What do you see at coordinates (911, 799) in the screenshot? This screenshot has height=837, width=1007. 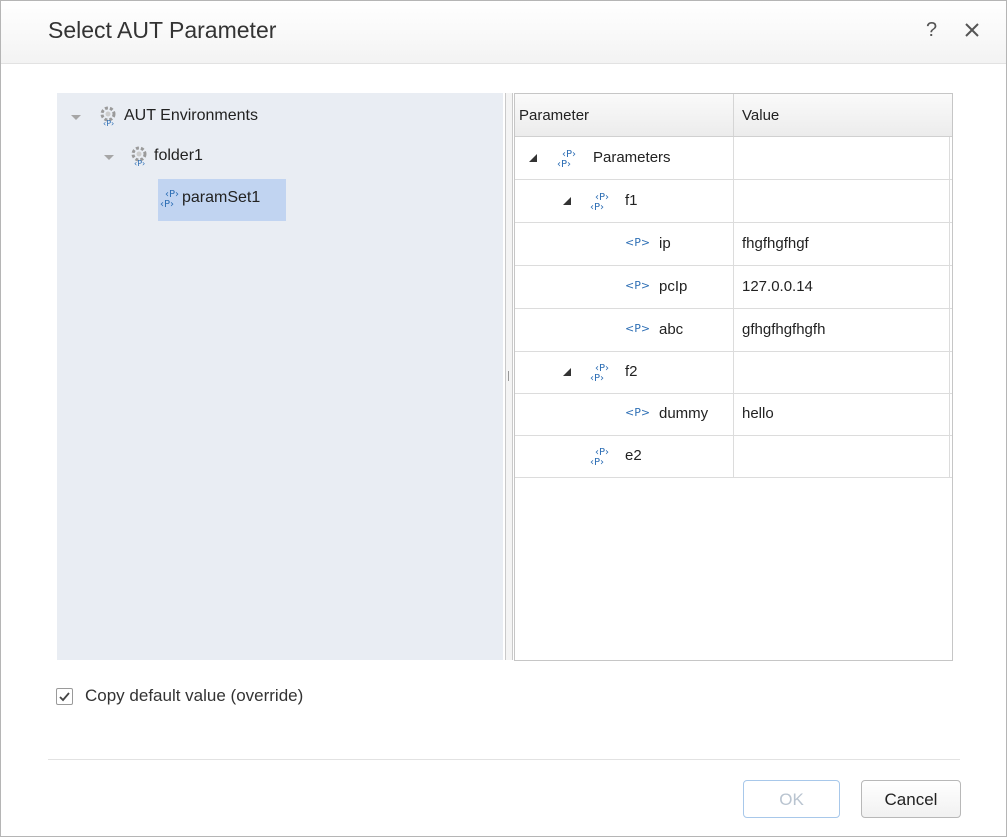 I see `cancel-button: Cancel` at bounding box center [911, 799].